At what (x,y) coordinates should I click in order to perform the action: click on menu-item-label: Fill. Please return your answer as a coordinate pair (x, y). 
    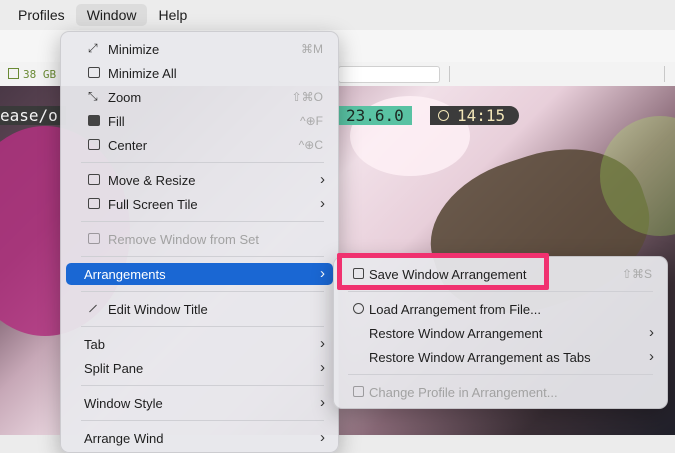
    Looking at the image, I should click on (116, 121).